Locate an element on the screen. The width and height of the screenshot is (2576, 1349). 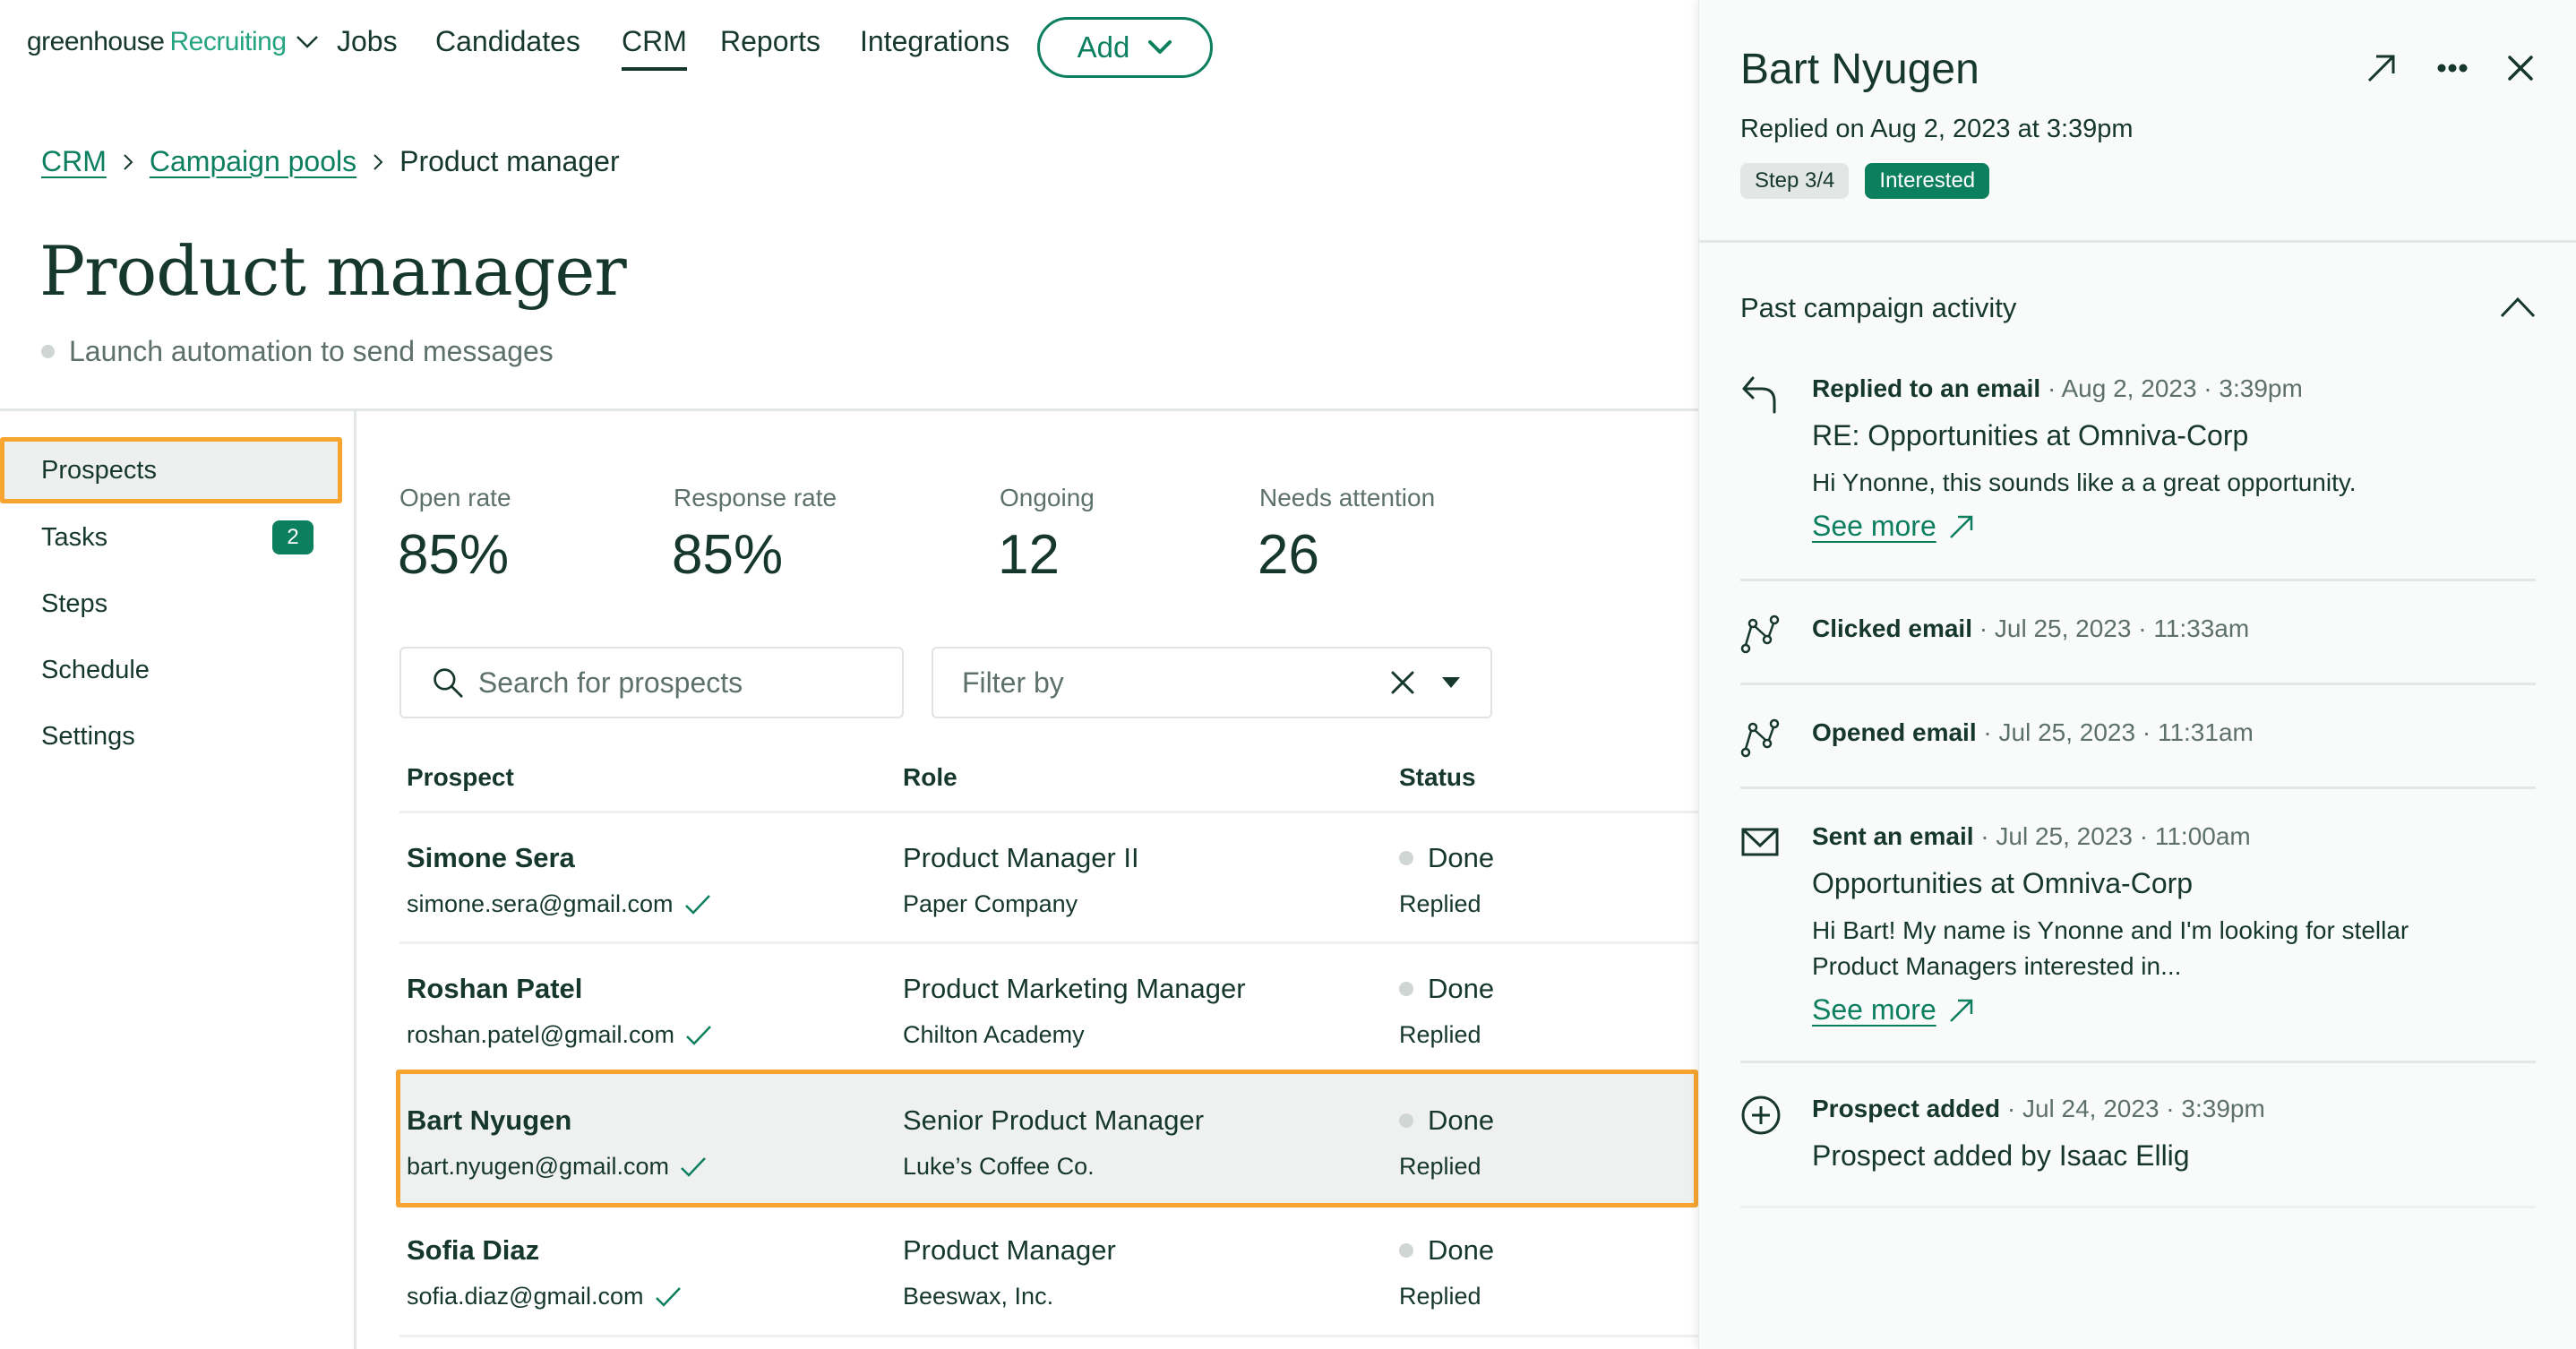
sidebar-item-label: Prospects is located at coordinates (99, 470).